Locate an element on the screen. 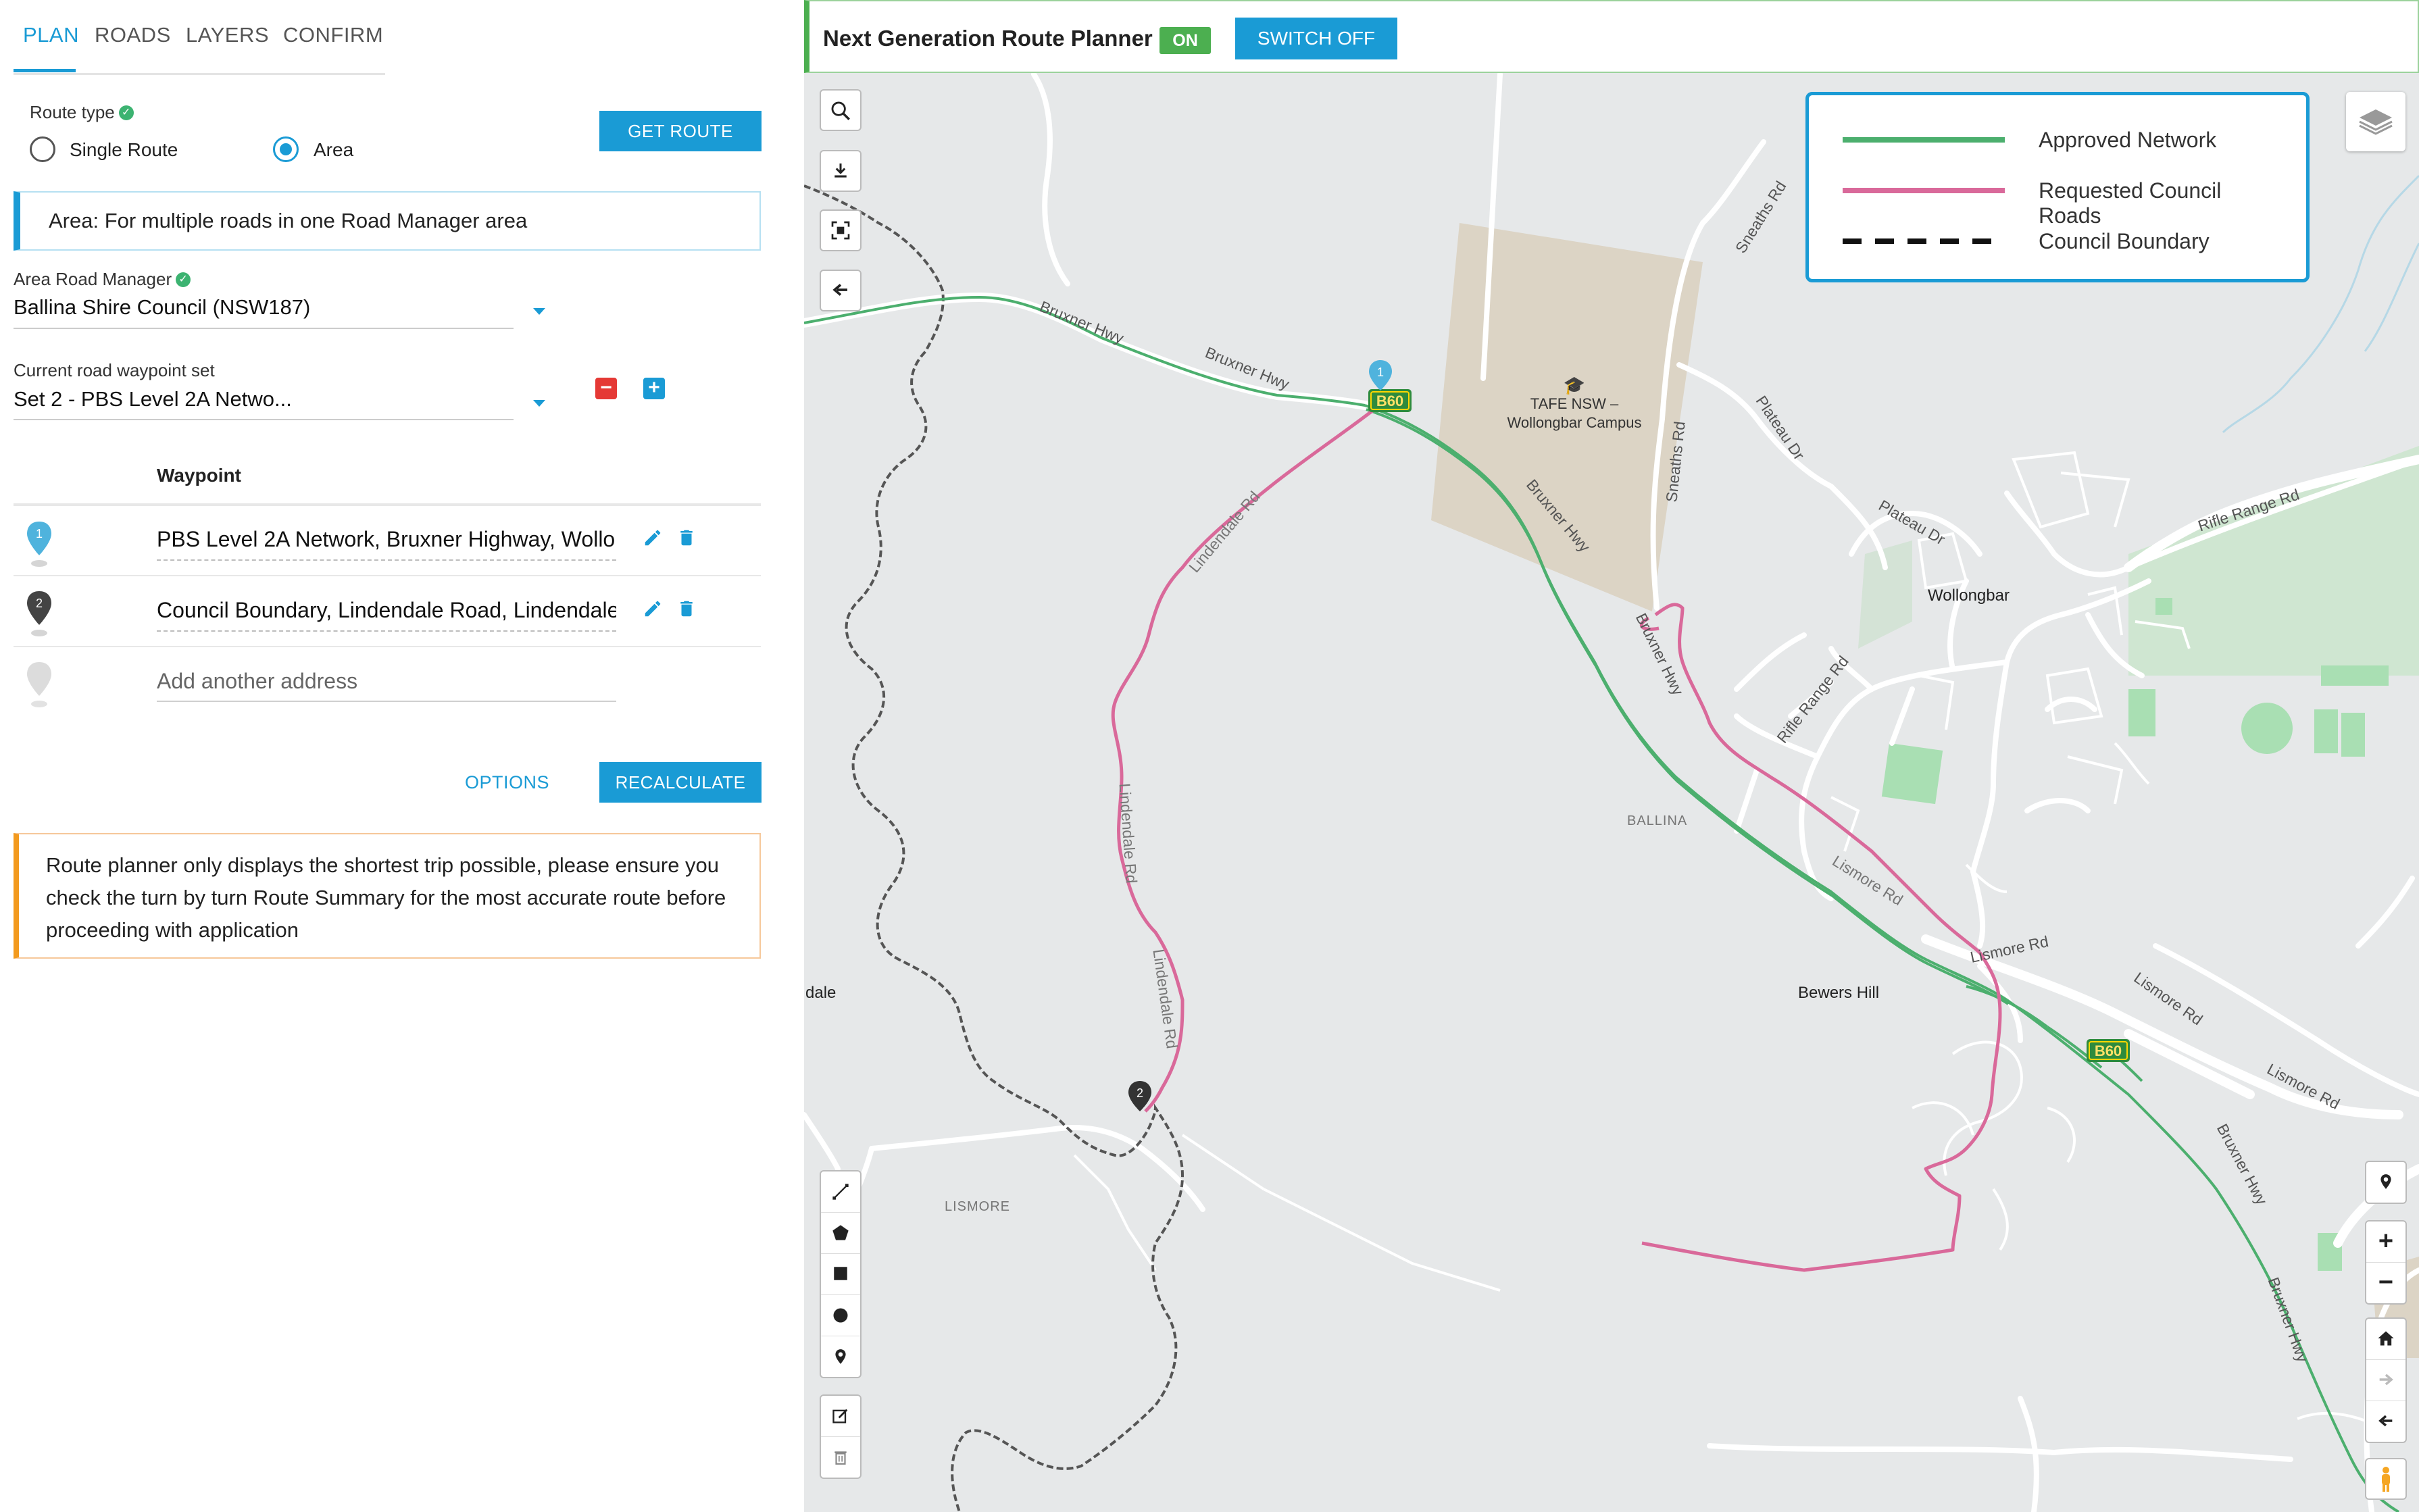  b60-shield-2: B60 is located at coordinates (2109, 1050).